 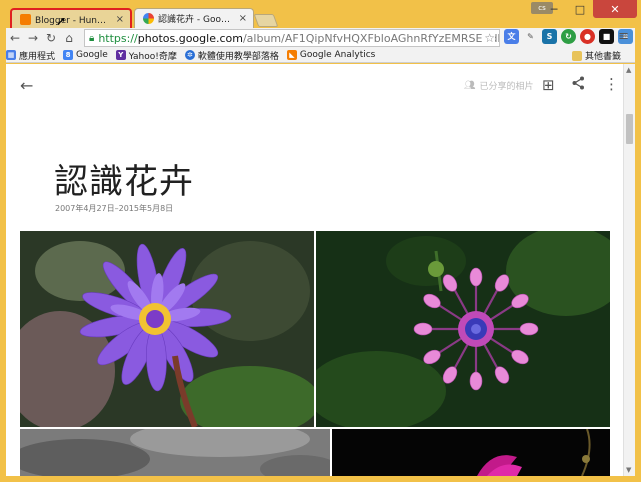 What do you see at coordinates (576, 55) in the screenshot?
I see `folder-icon` at bounding box center [576, 55].